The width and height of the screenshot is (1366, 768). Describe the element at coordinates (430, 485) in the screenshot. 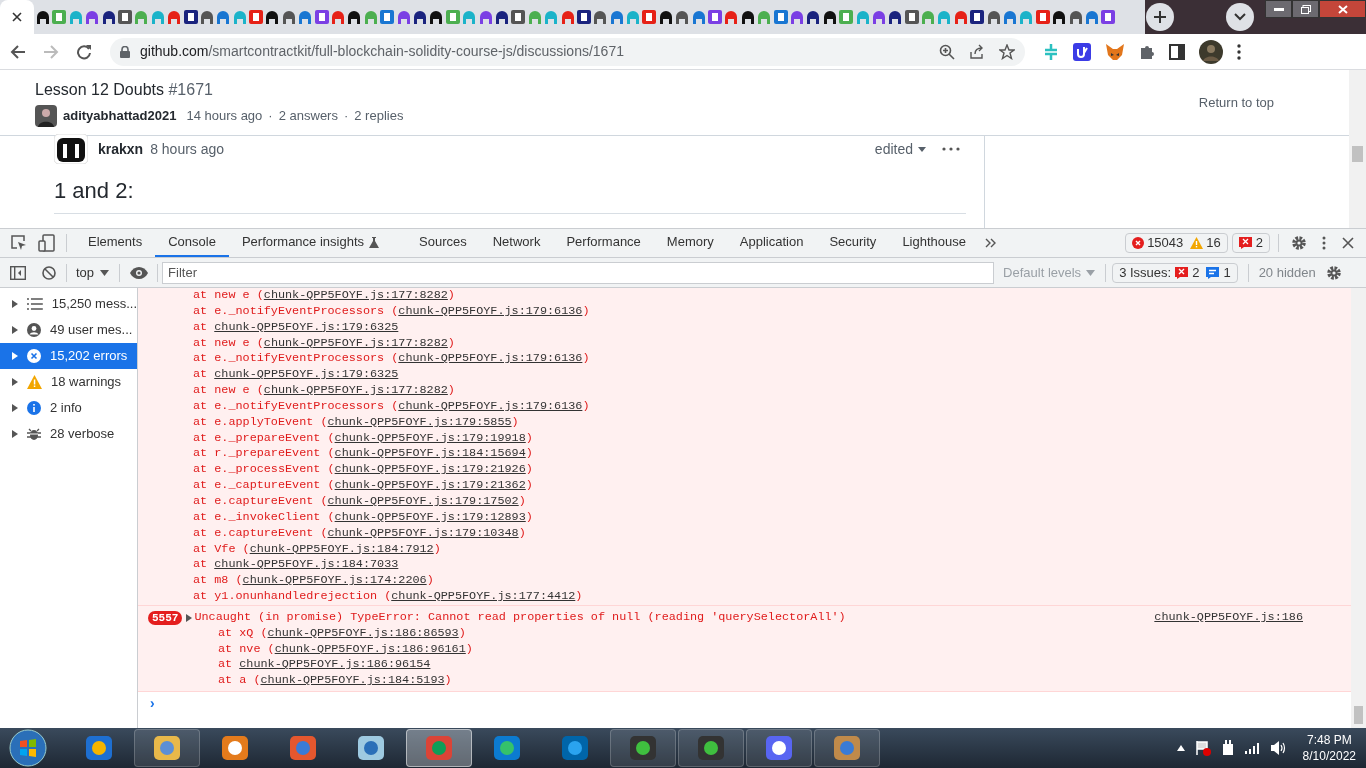

I see `source-link: chunk-QPP5FOYF.js:179:21362` at that location.